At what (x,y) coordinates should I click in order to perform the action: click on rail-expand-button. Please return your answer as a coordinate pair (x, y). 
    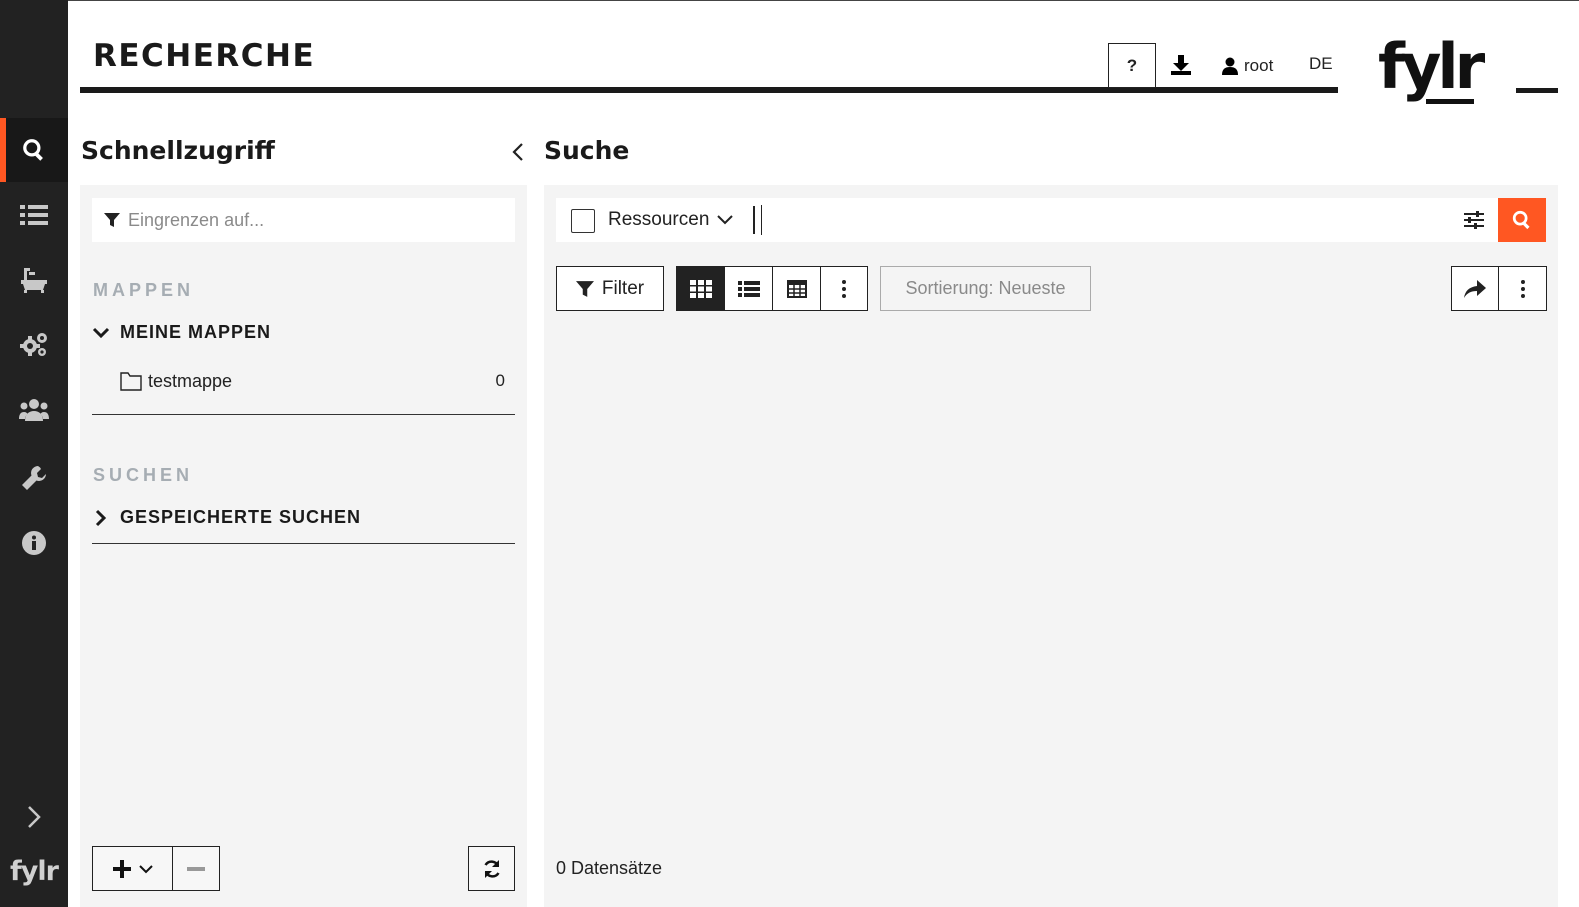
    Looking at the image, I should click on (34, 817).